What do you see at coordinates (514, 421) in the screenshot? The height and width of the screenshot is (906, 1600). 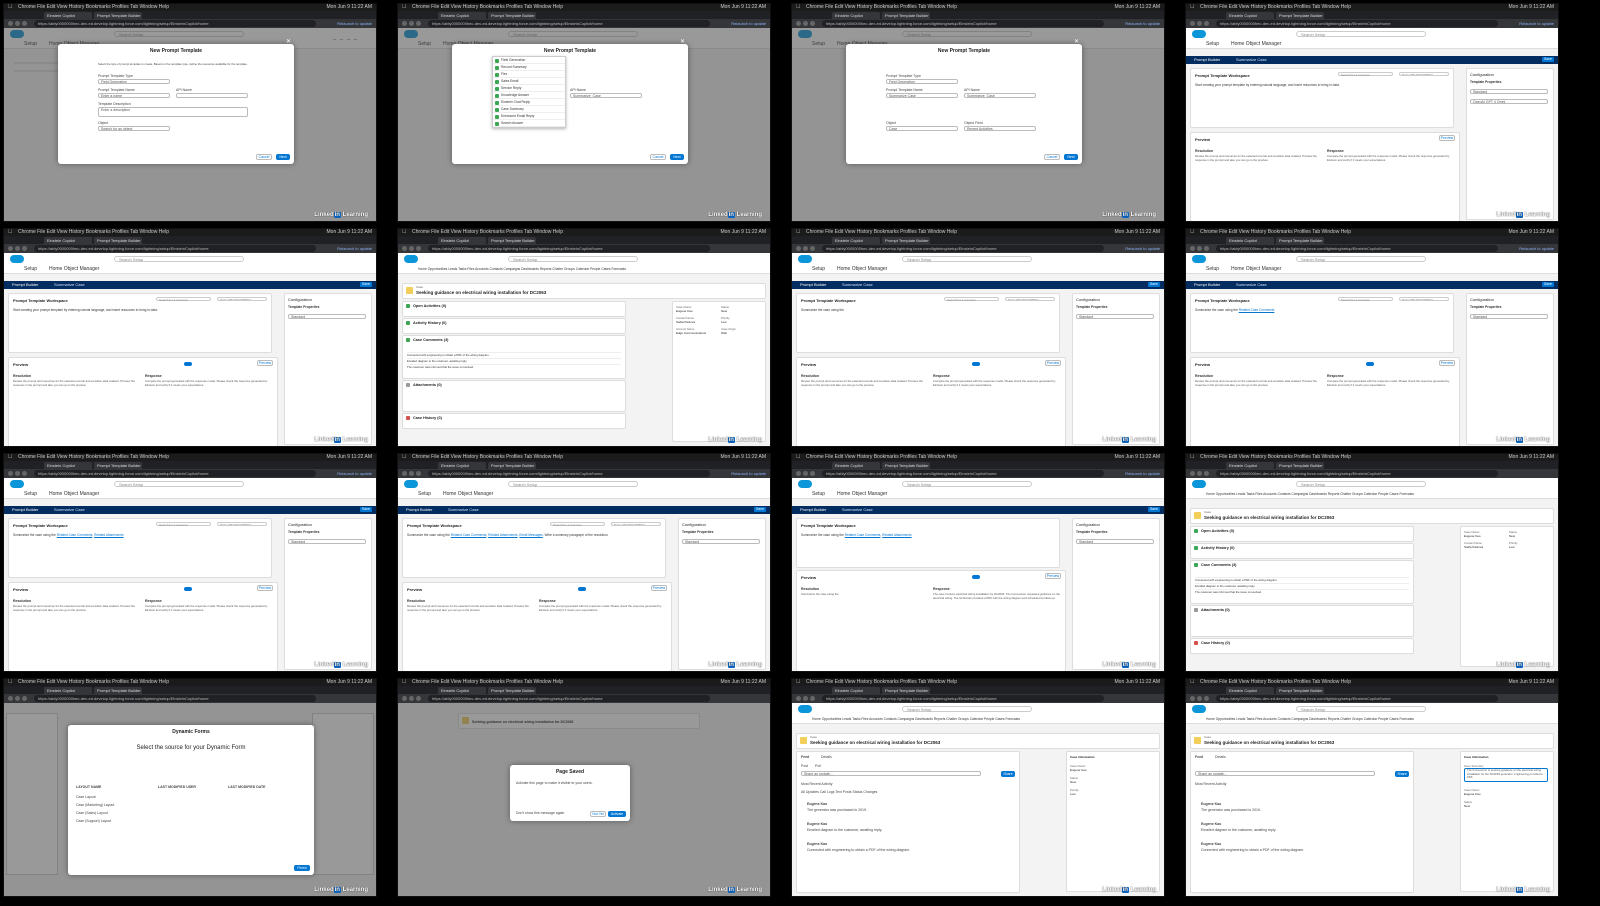 I see `case-history-card: Case History (0)` at bounding box center [514, 421].